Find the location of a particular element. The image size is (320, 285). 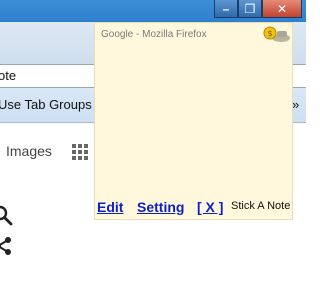

maximize-button: ❐ is located at coordinates (250, 9).